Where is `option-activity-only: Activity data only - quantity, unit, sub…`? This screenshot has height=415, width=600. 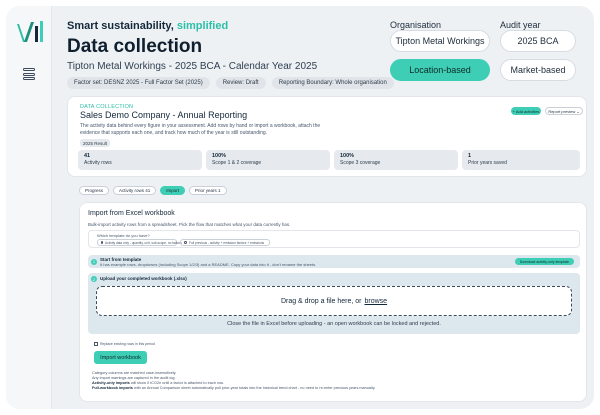 option-activity-only: Activity data only - quantity, unit, sub… is located at coordinates (139, 242).